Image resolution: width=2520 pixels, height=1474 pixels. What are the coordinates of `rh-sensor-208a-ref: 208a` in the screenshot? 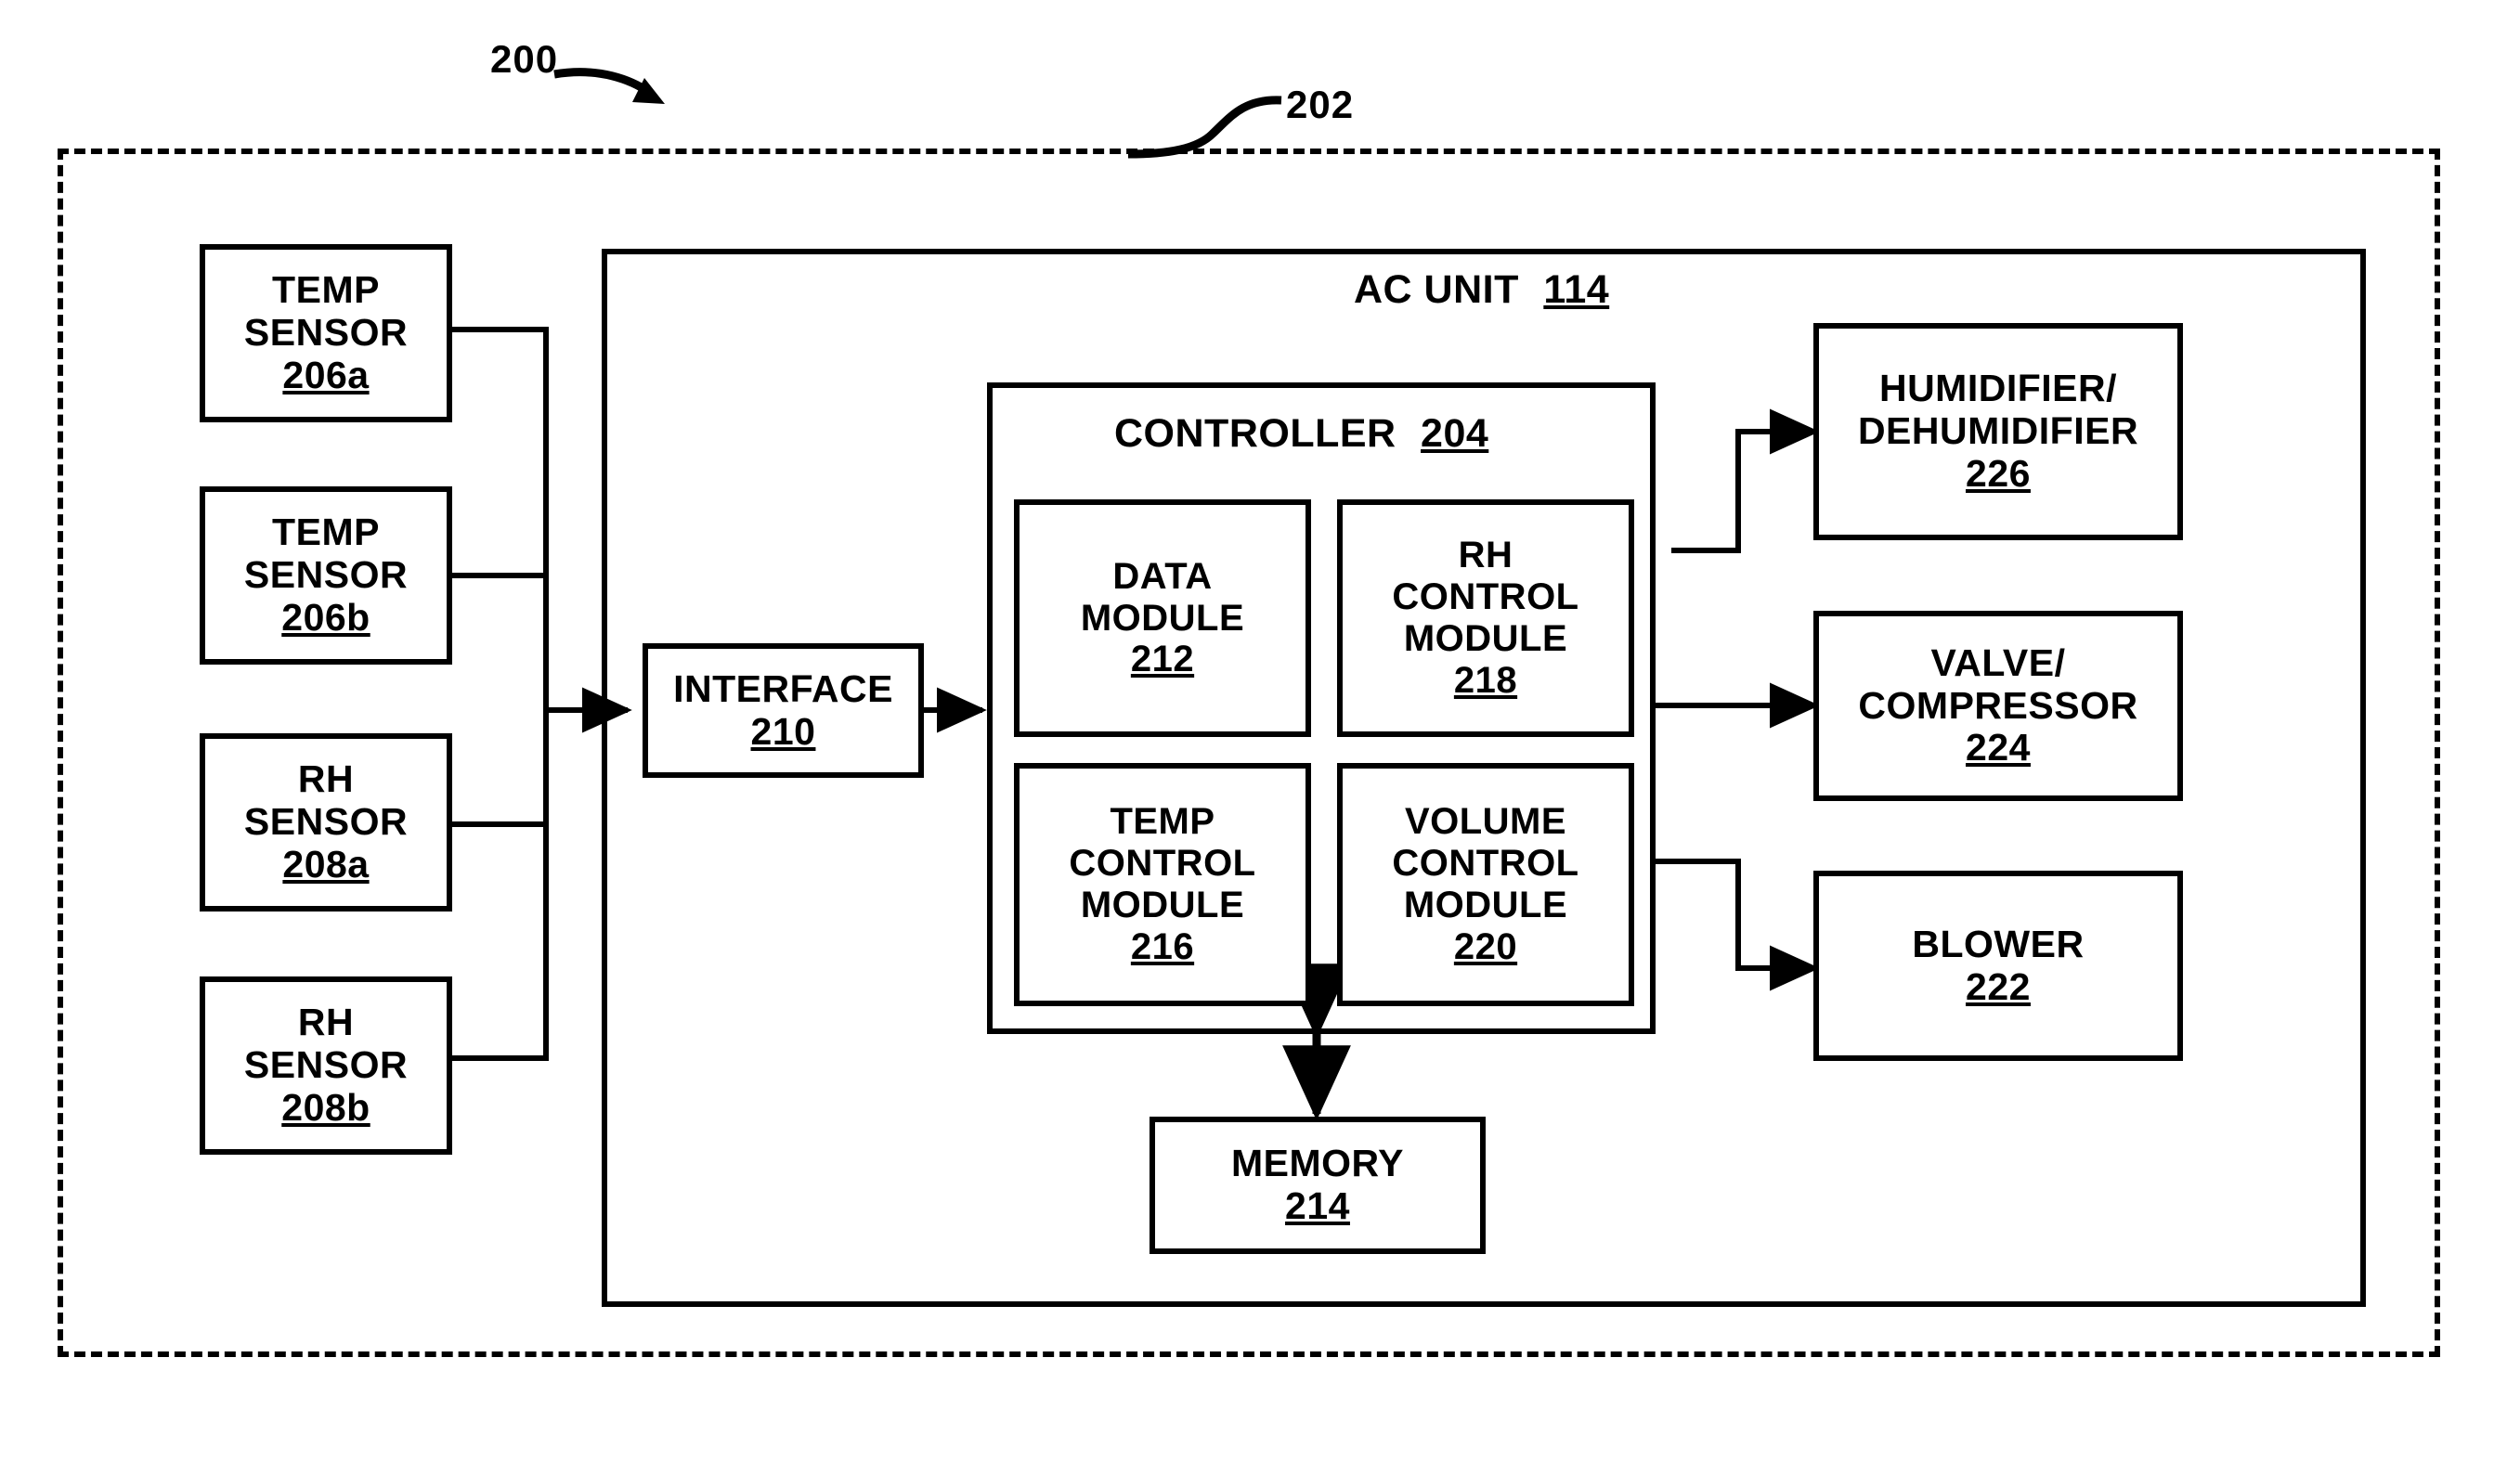 It's located at (326, 864).